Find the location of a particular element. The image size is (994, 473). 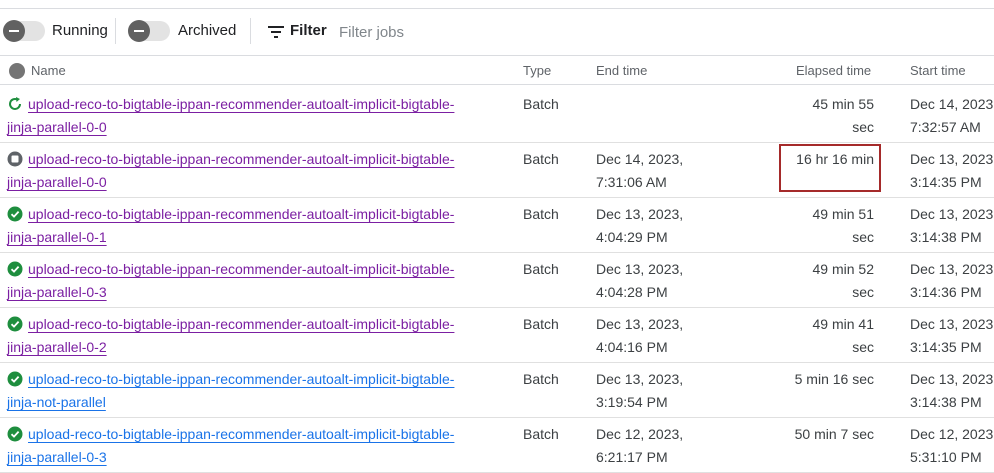

elapsed-line1: 50 min 7 sec is located at coordinates (834, 434).